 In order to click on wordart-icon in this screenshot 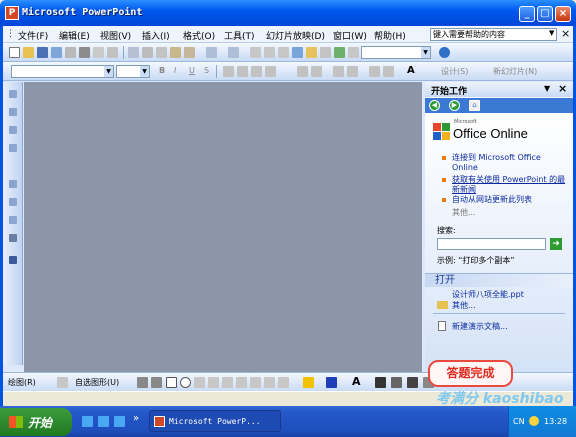, I will do `click(213, 382)`.